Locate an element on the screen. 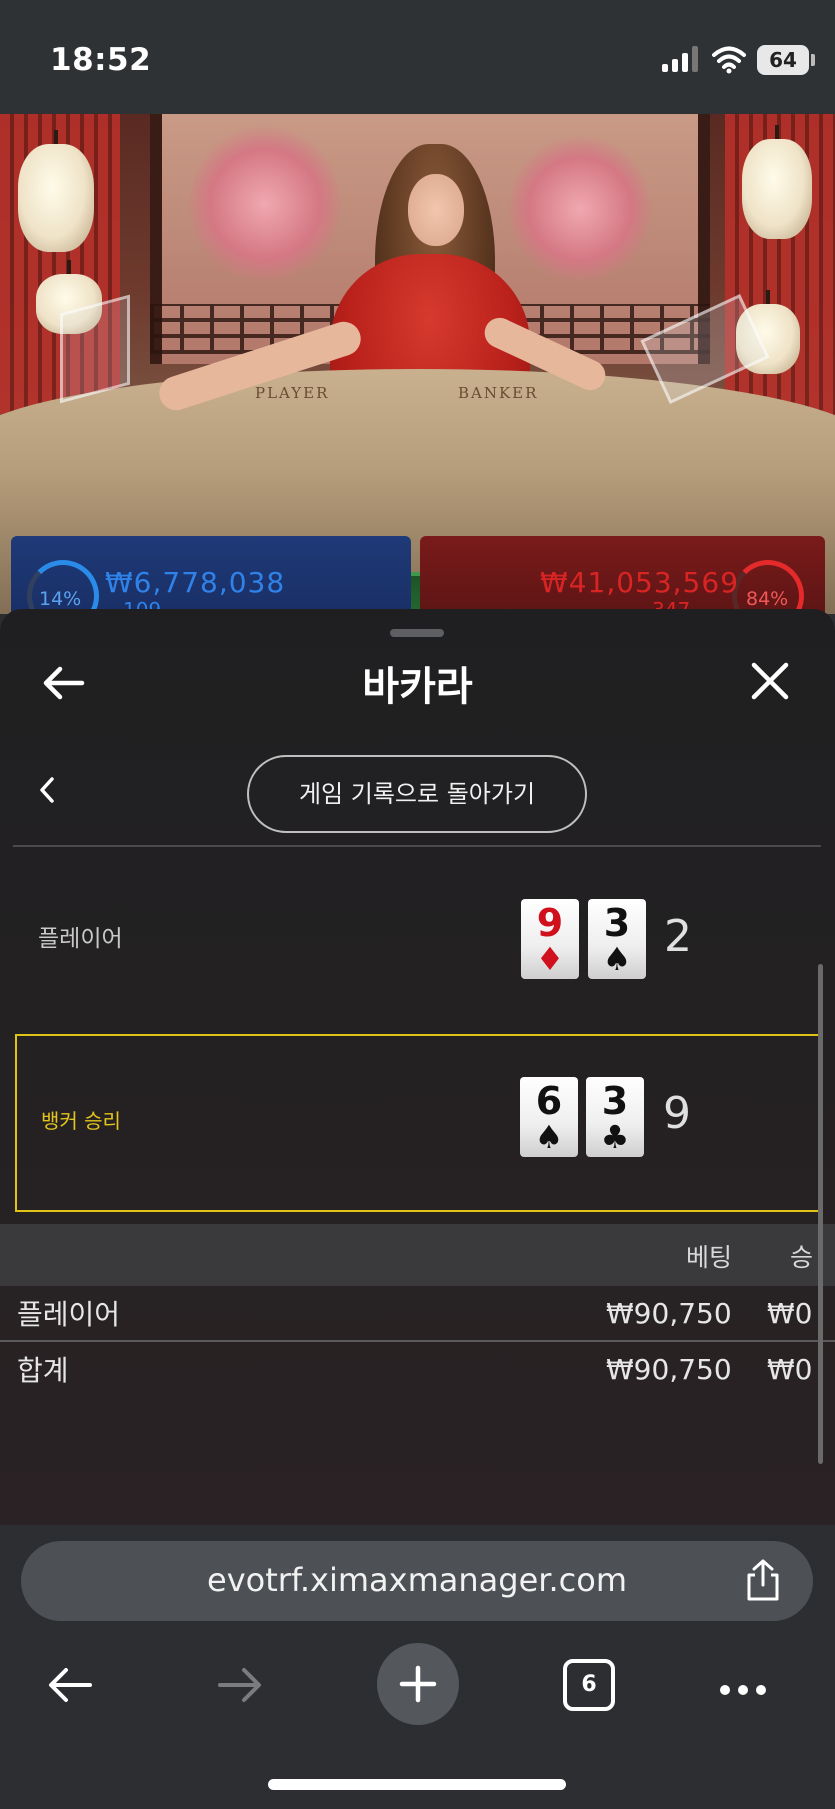 Image resolution: width=835 pixels, height=1809 pixels. player-bet-summary: 14% ₩6,778,038 109 is located at coordinates (211, 584).